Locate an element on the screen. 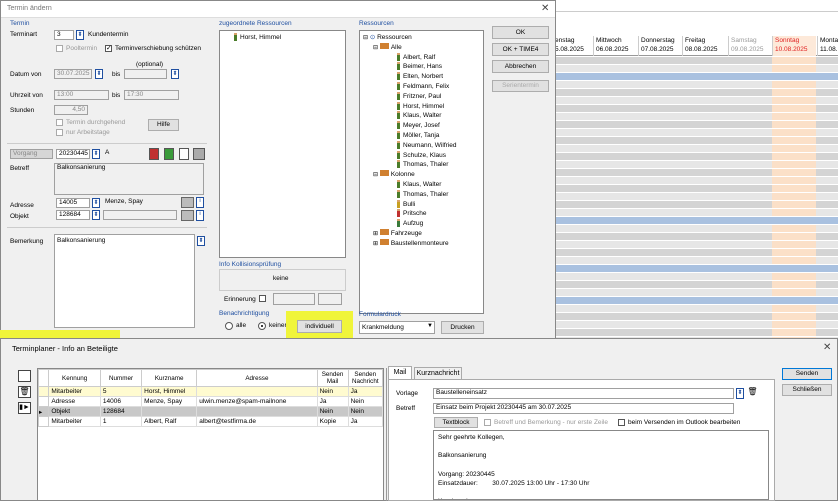 The image size is (838, 501). tree-person: Schulze, Klaus is located at coordinates (421, 155).